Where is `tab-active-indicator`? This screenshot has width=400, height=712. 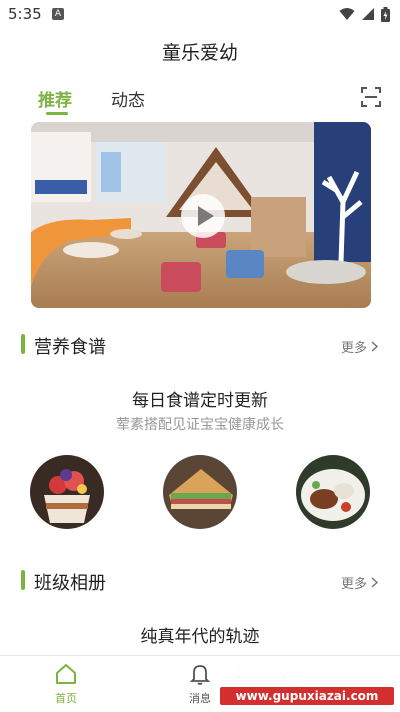
tab-active-indicator is located at coordinates (57, 113).